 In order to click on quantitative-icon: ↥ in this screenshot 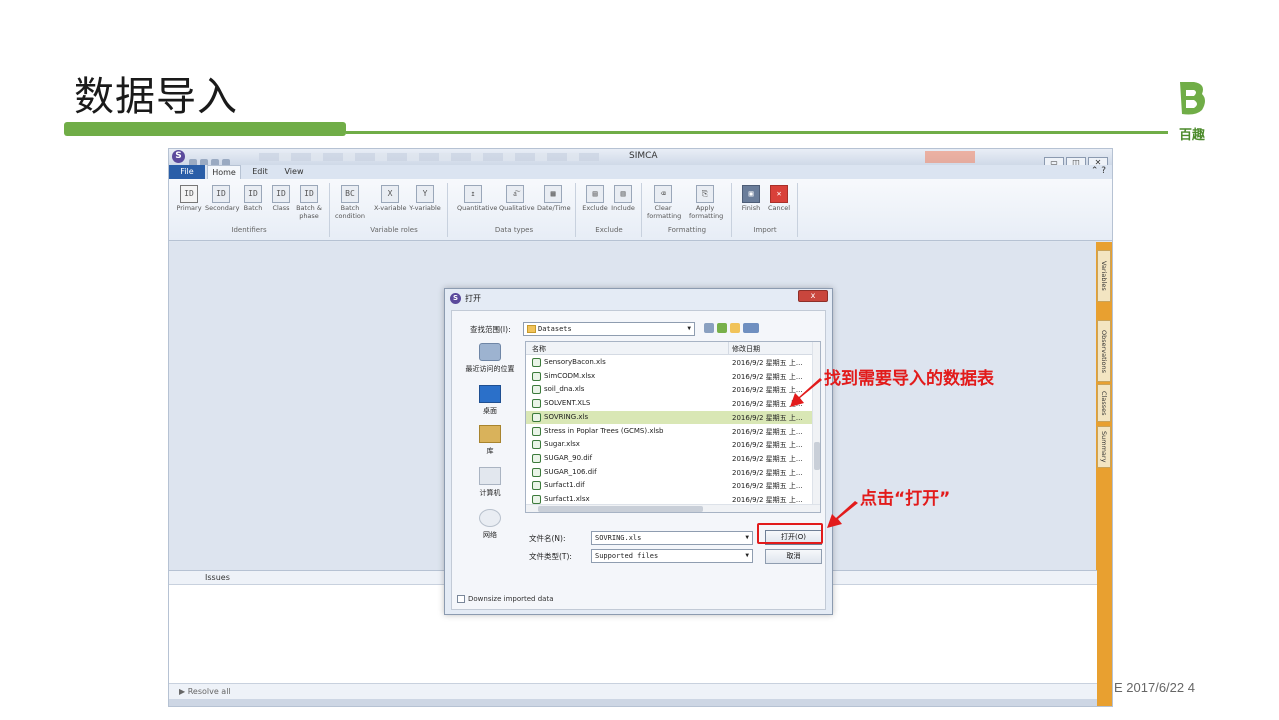, I will do `click(473, 194)`.